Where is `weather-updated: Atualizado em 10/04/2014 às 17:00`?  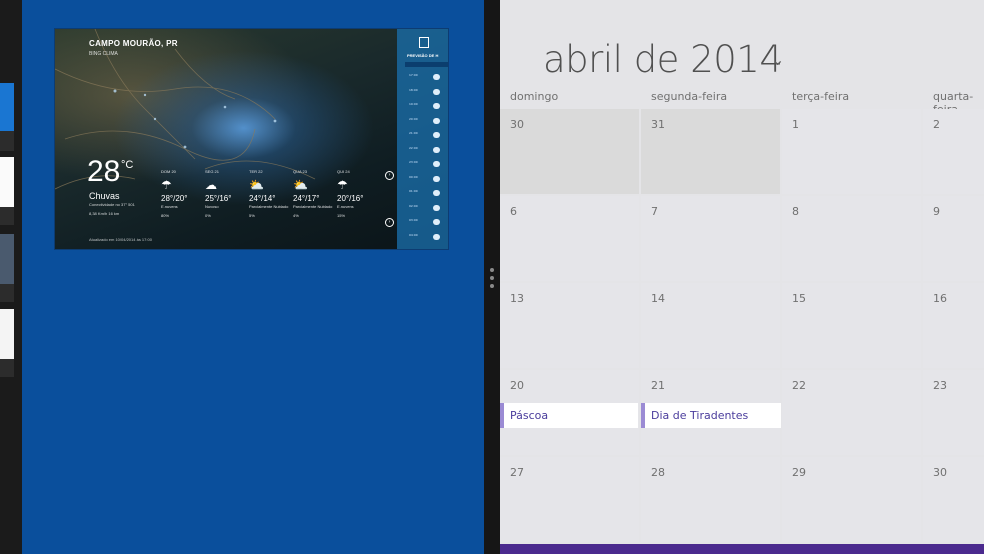 weather-updated: Atualizado em 10/04/2014 às 17:00 is located at coordinates (120, 239).